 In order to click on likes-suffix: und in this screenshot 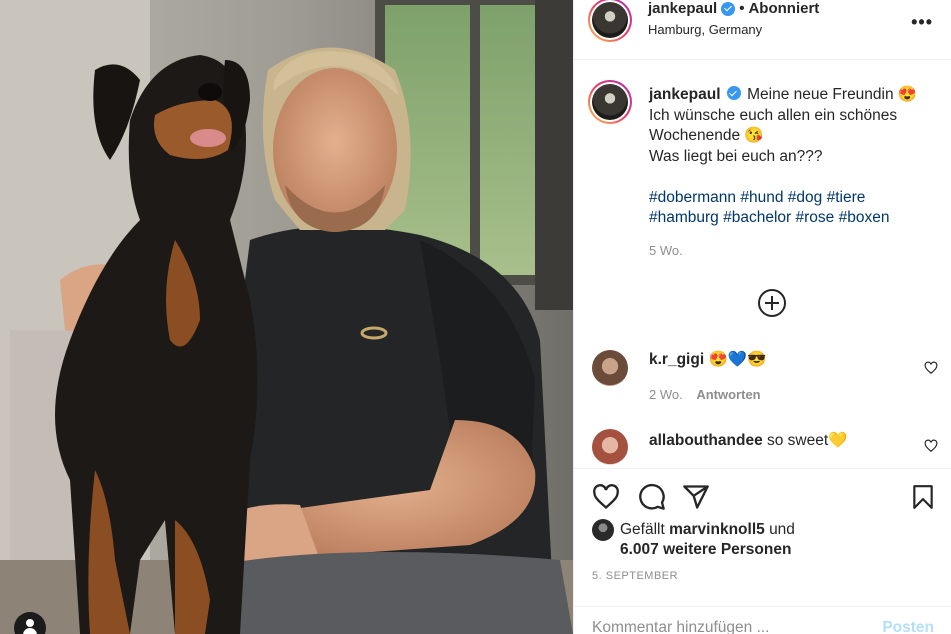, I will do `click(782, 529)`.